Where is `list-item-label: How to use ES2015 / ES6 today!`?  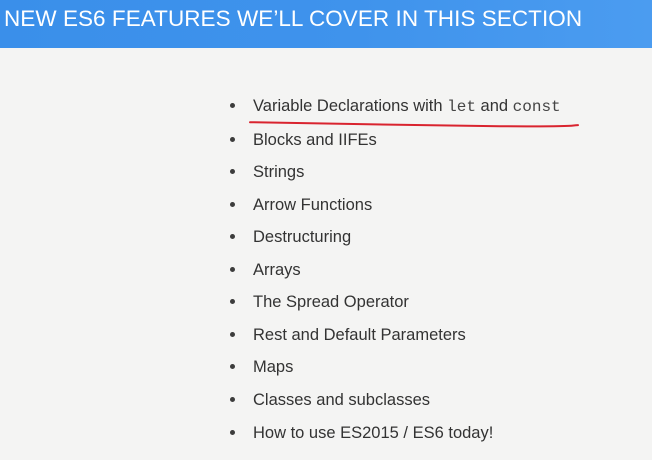 list-item-label: How to use ES2015 / ES6 today! is located at coordinates (373, 433).